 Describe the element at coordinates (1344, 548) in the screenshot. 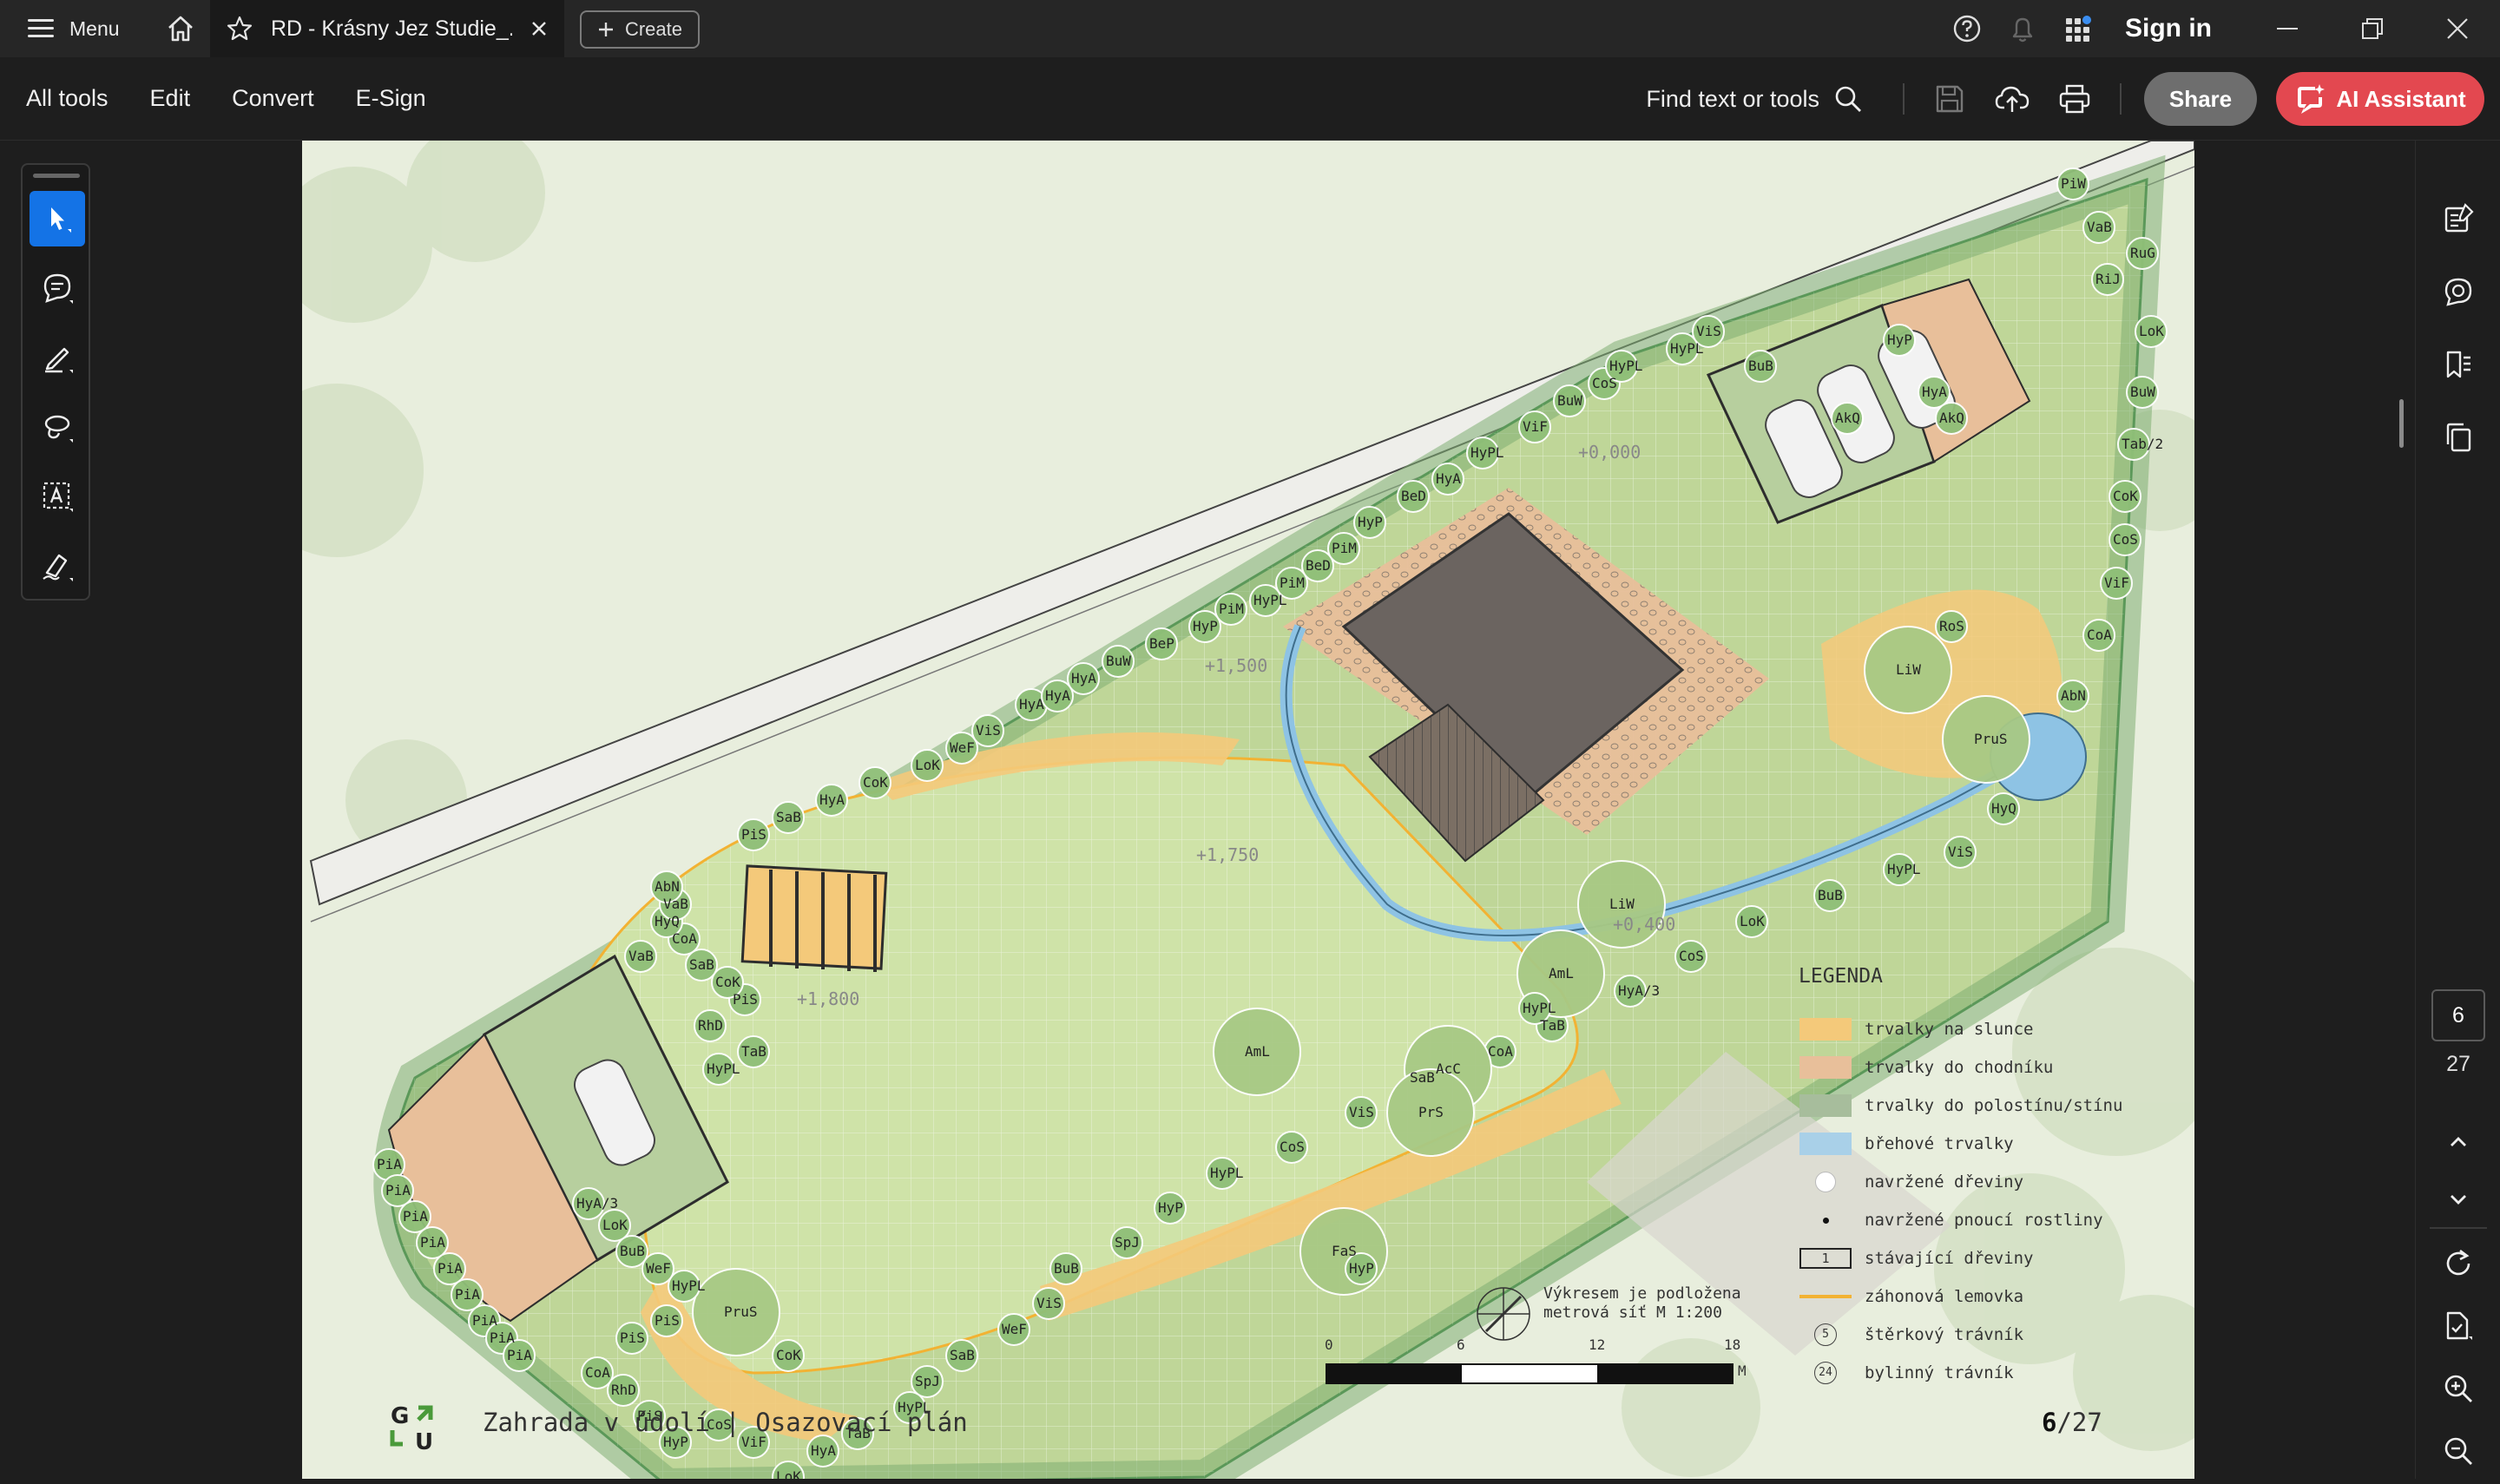

I see `plant-label: PiM` at that location.